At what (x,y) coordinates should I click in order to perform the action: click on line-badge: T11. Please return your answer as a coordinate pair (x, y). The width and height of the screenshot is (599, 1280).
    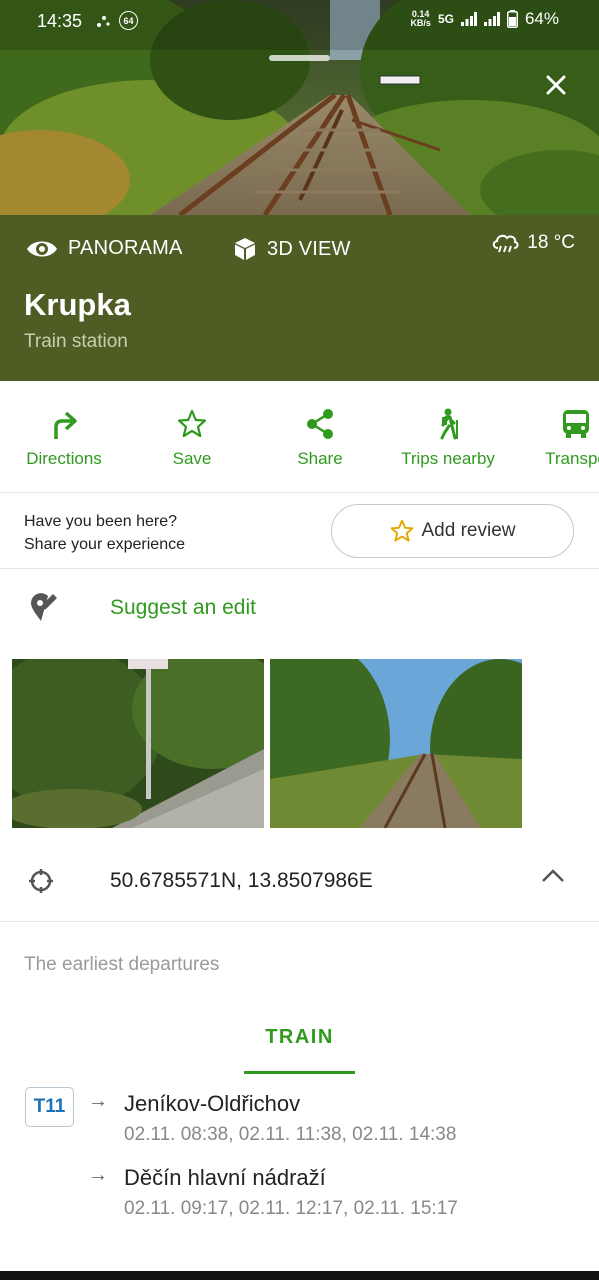
    Looking at the image, I should click on (49, 1107).